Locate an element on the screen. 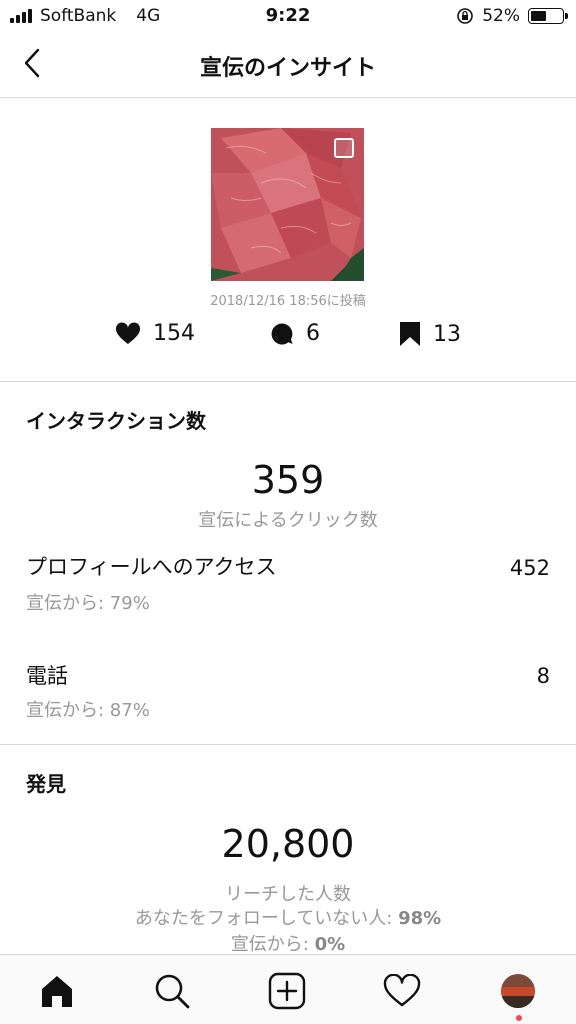 This screenshot has width=576, height=1024. discovery-heading: 発見 is located at coordinates (46, 784).